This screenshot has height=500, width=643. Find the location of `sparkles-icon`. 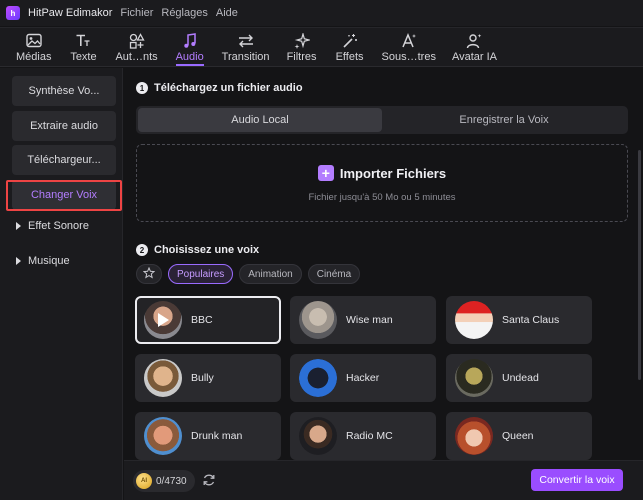

sparkles-icon is located at coordinates (302, 41).